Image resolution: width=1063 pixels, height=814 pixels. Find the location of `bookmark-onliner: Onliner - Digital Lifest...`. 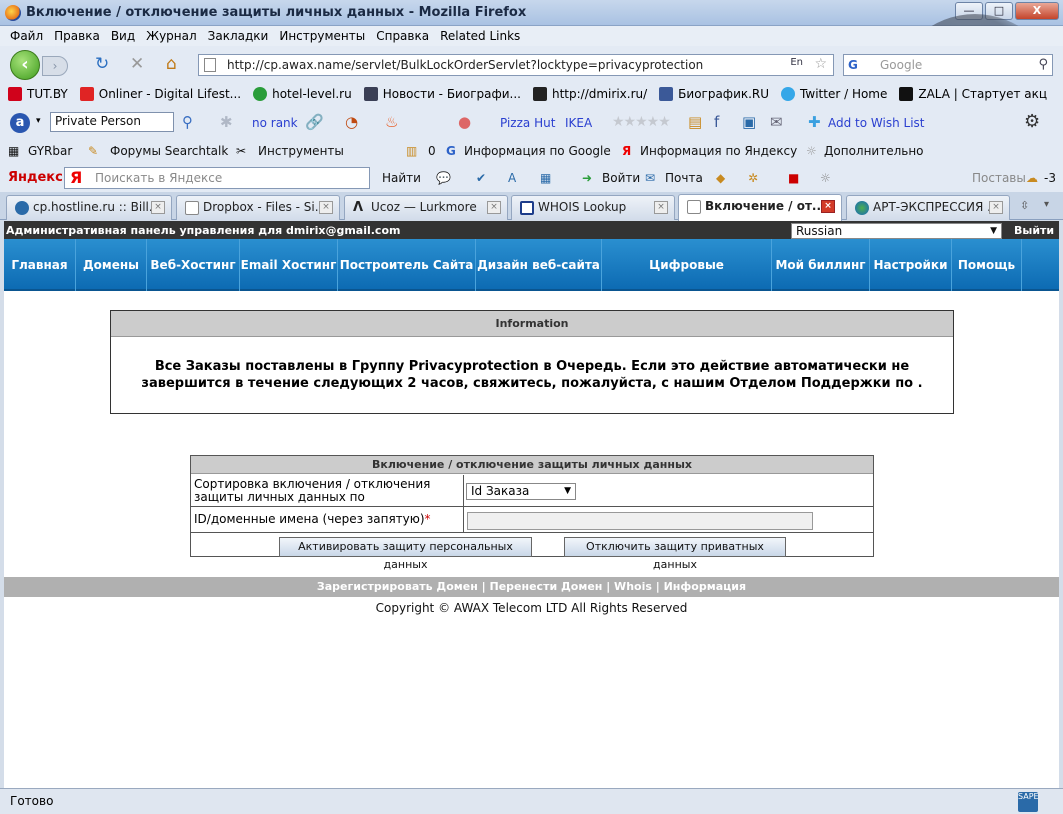

bookmark-onliner: Onliner - Digital Lifest... is located at coordinates (160, 94).